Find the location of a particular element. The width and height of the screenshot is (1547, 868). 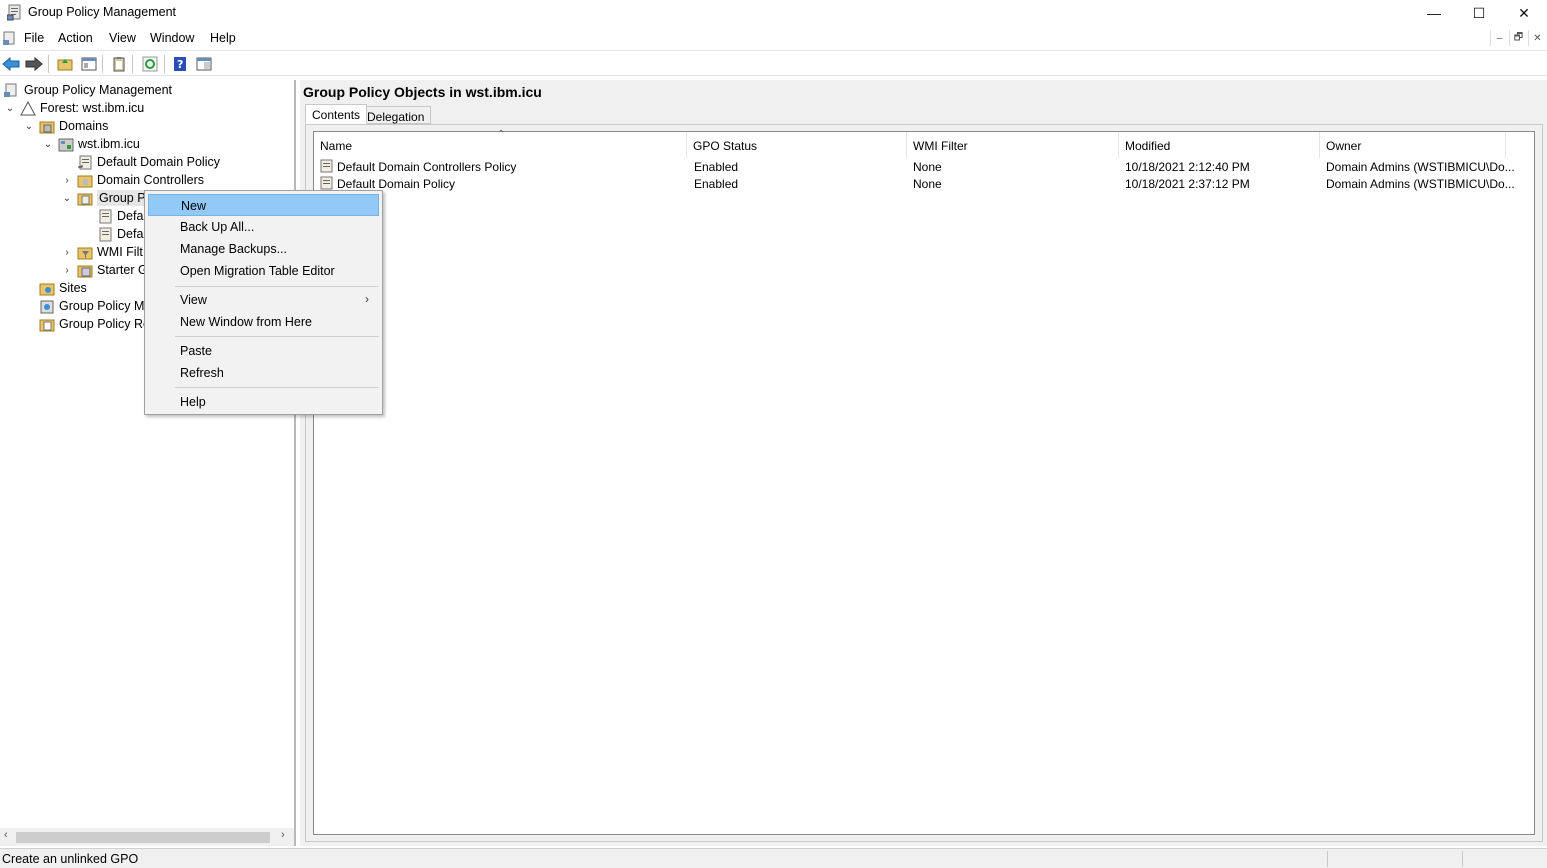

tab-contents: Contents is located at coordinates (336, 114).